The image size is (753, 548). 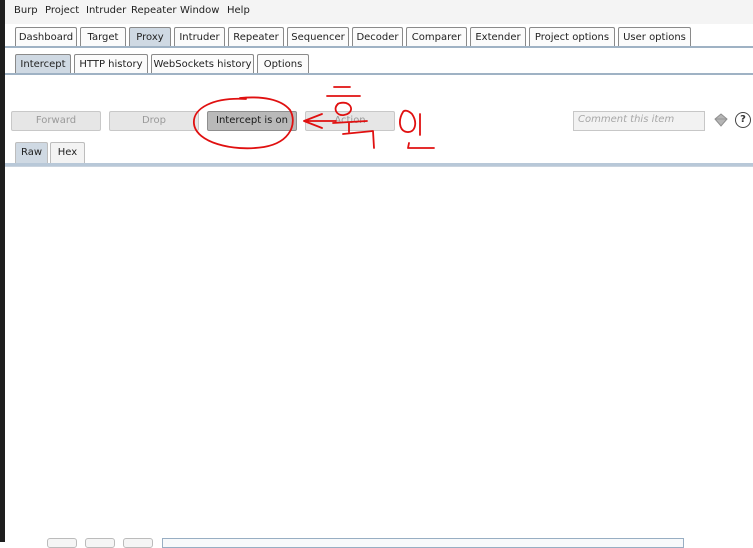 I want to click on drop-button: Drop, so click(x=154, y=121).